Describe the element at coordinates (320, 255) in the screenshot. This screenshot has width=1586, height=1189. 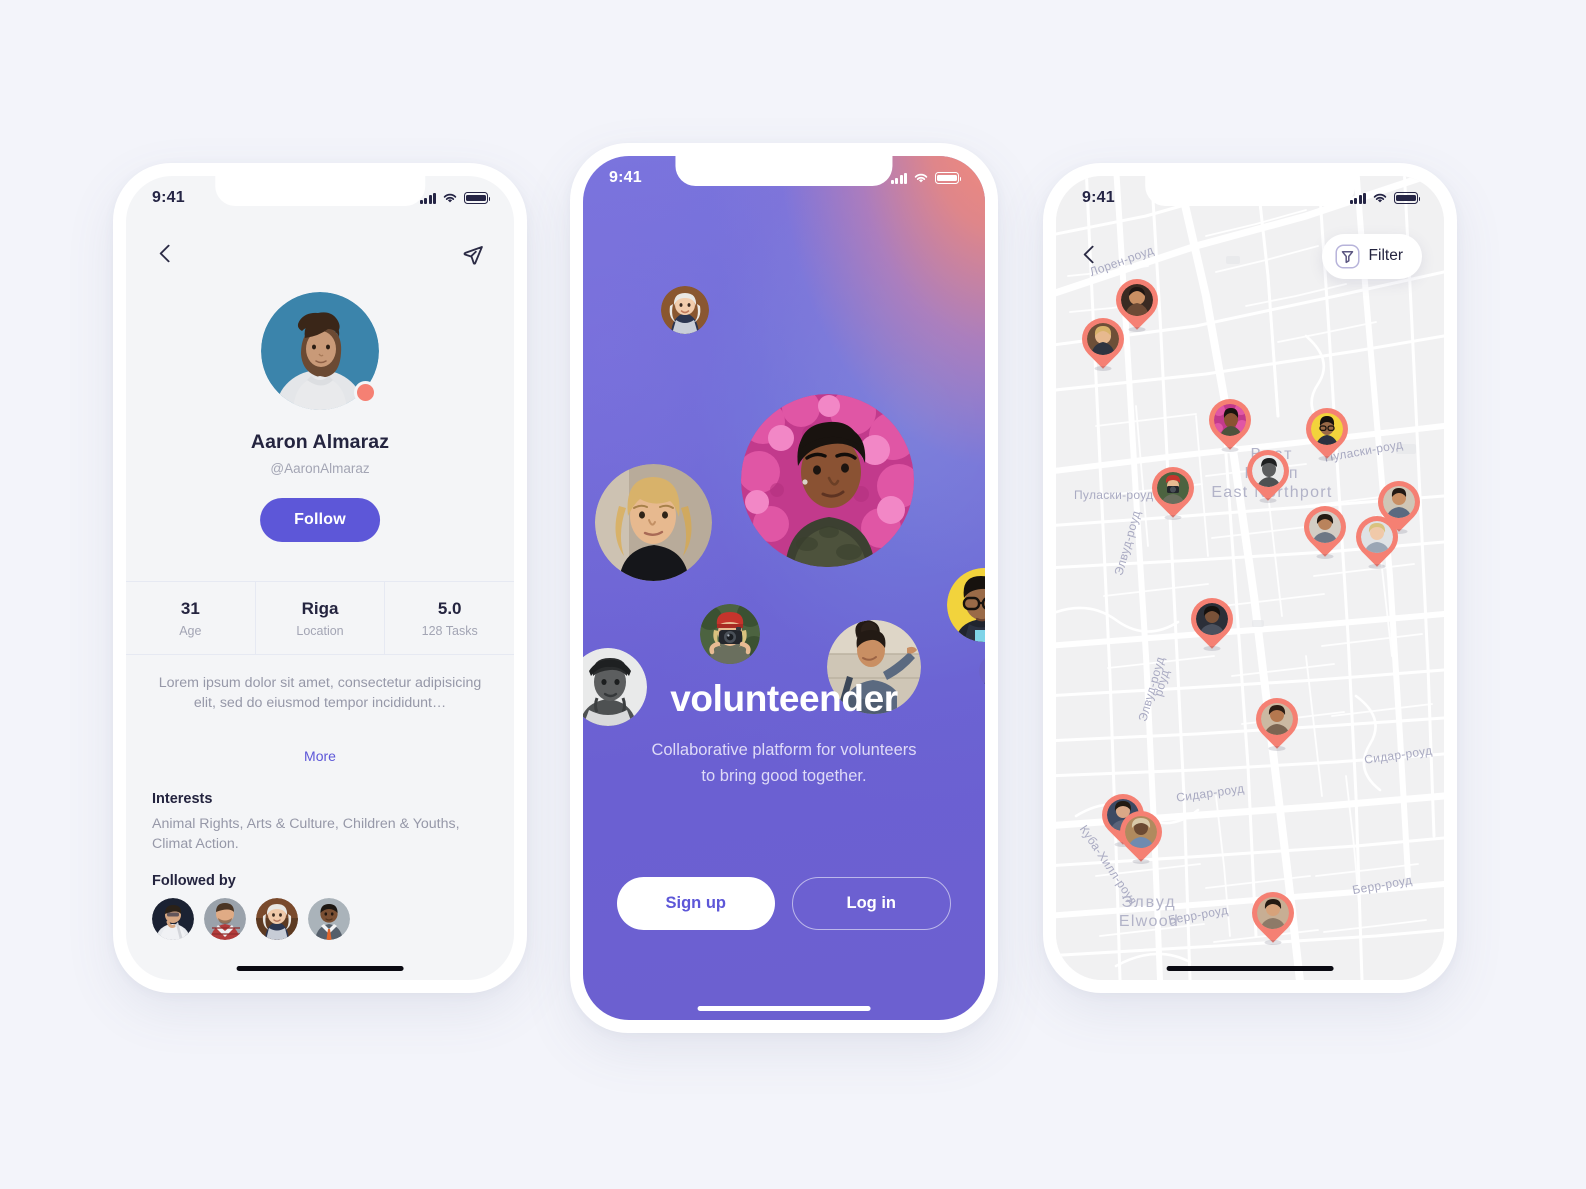
I see `profile-top-bar` at that location.